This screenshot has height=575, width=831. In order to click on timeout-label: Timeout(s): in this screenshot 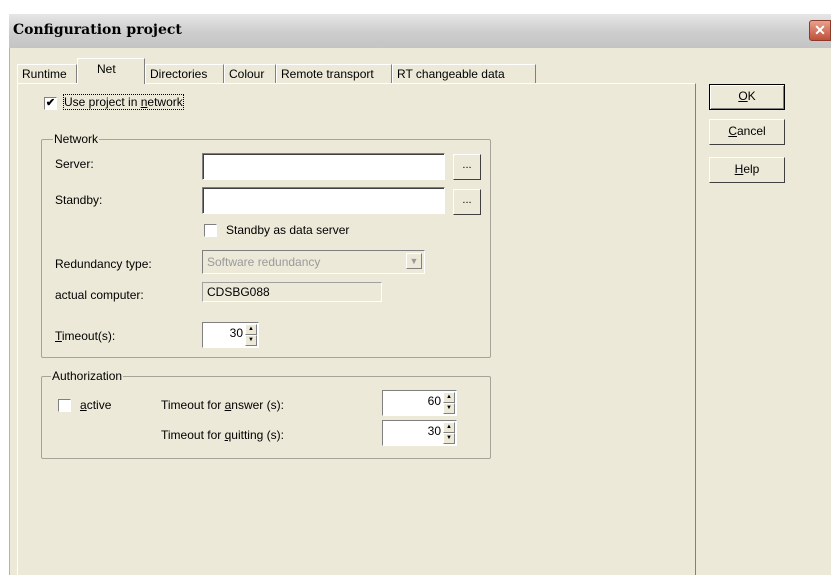, I will do `click(85, 336)`.